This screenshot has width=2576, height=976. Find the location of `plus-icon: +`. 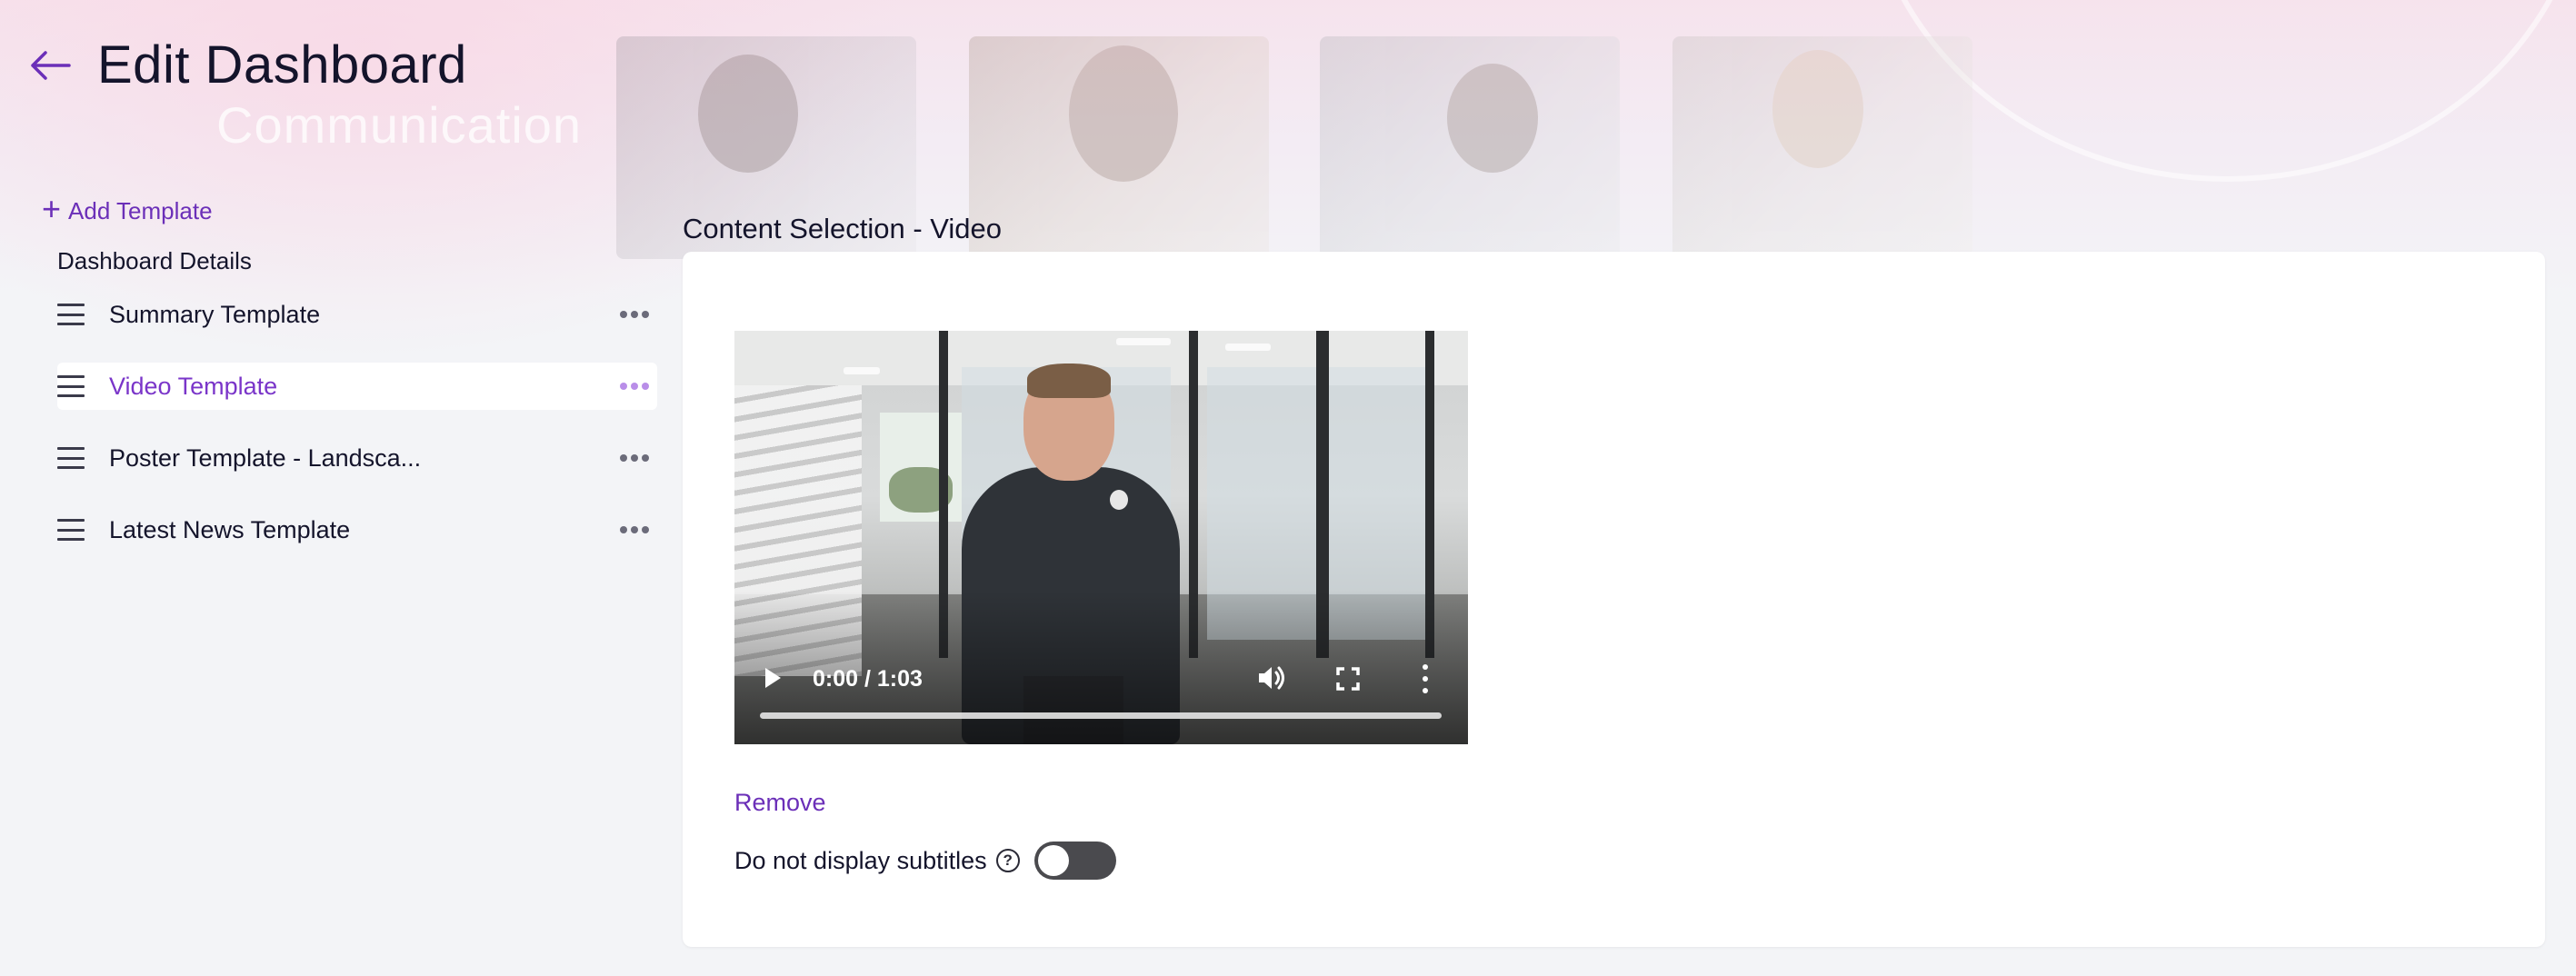

plus-icon: + is located at coordinates (52, 209).